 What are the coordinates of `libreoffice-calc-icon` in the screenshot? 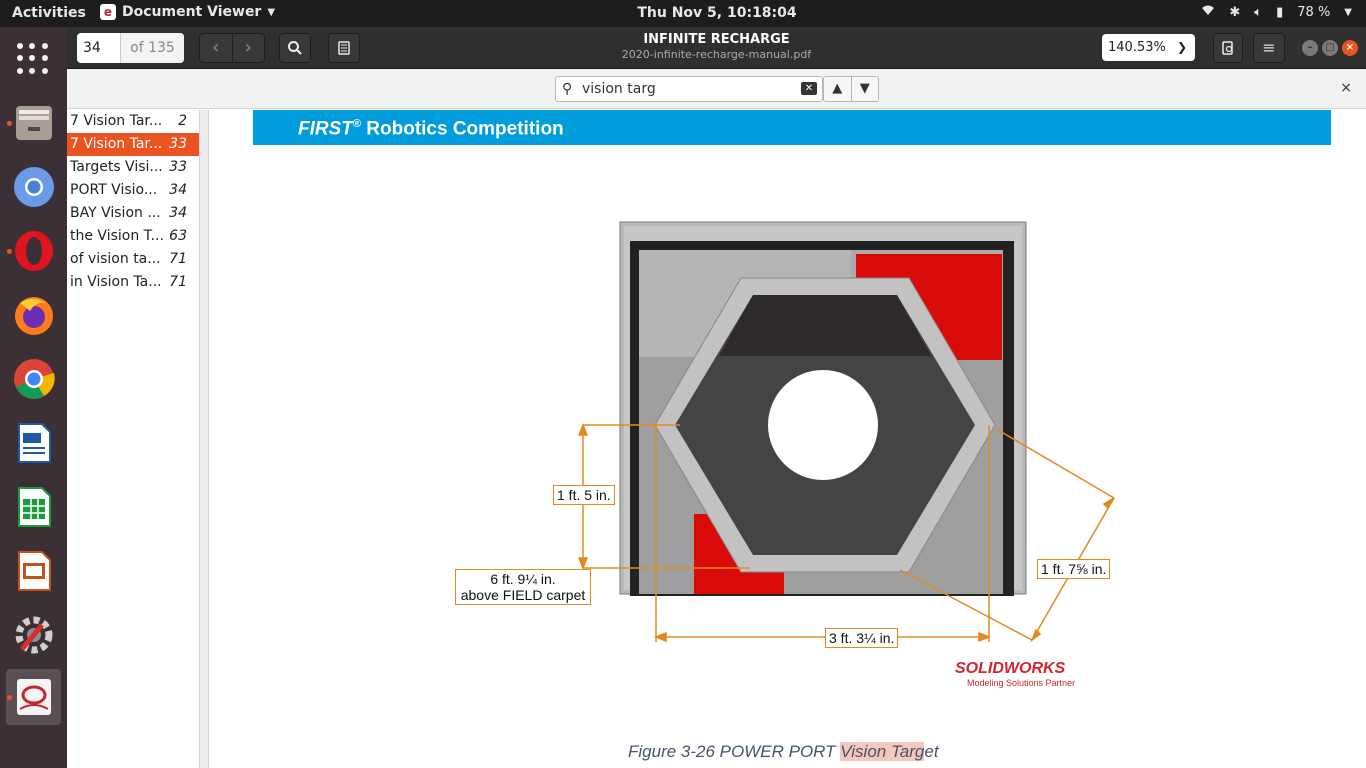 It's located at (34, 507).